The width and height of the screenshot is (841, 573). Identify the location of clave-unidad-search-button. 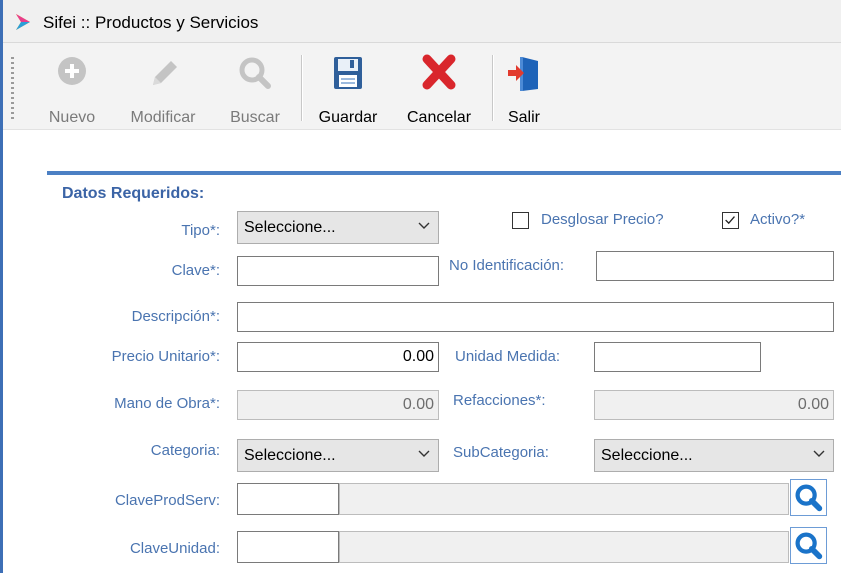
(808, 545).